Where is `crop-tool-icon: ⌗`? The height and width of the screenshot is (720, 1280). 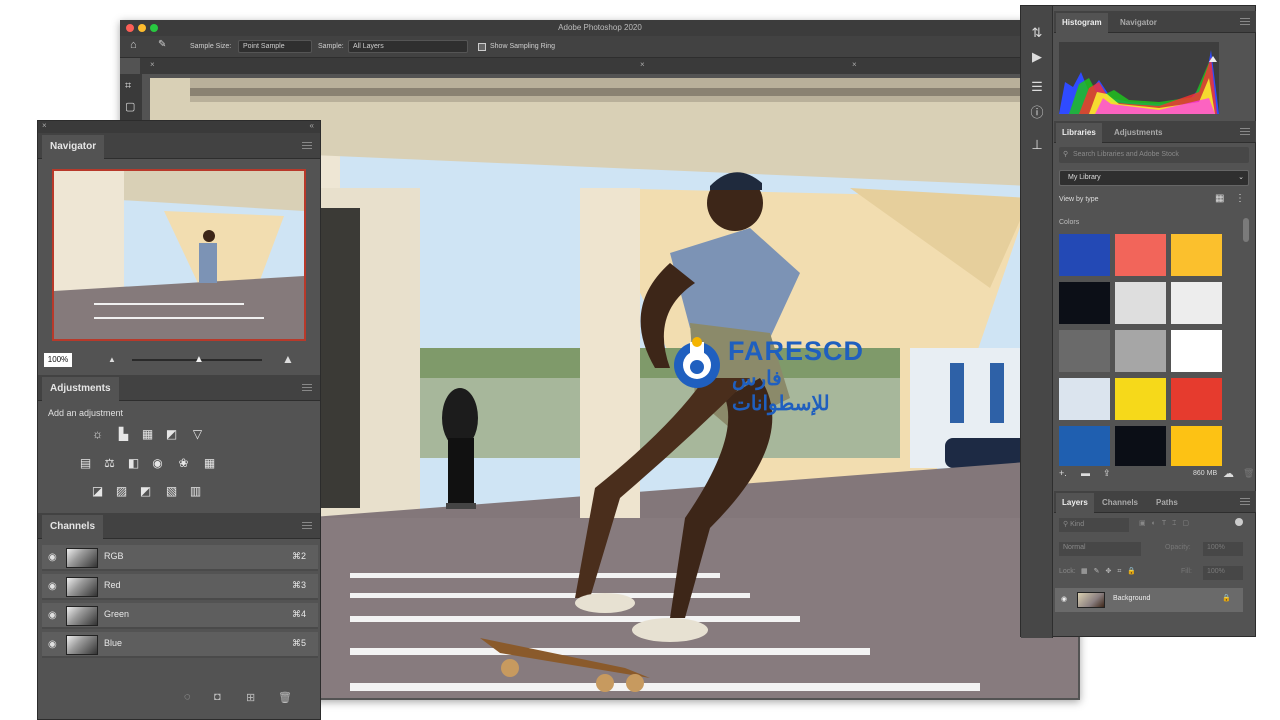
crop-tool-icon: ⌗ is located at coordinates (128, 86).